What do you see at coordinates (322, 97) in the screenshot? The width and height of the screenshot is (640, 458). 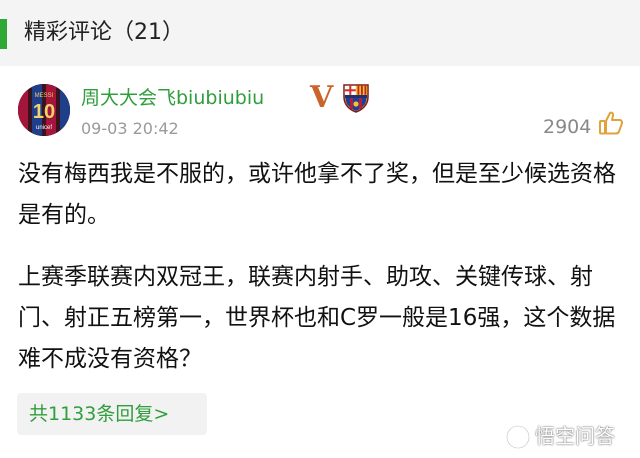 I see `verified-v-badge: V` at bounding box center [322, 97].